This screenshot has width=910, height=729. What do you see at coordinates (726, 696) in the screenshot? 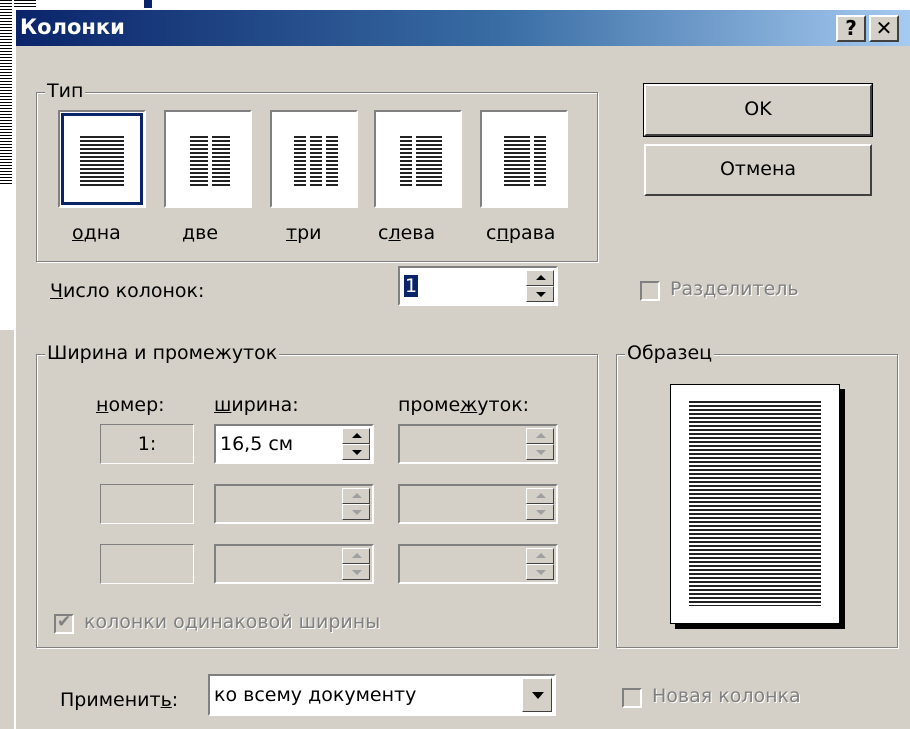
I see `new-column-label: Новая колонка` at bounding box center [726, 696].